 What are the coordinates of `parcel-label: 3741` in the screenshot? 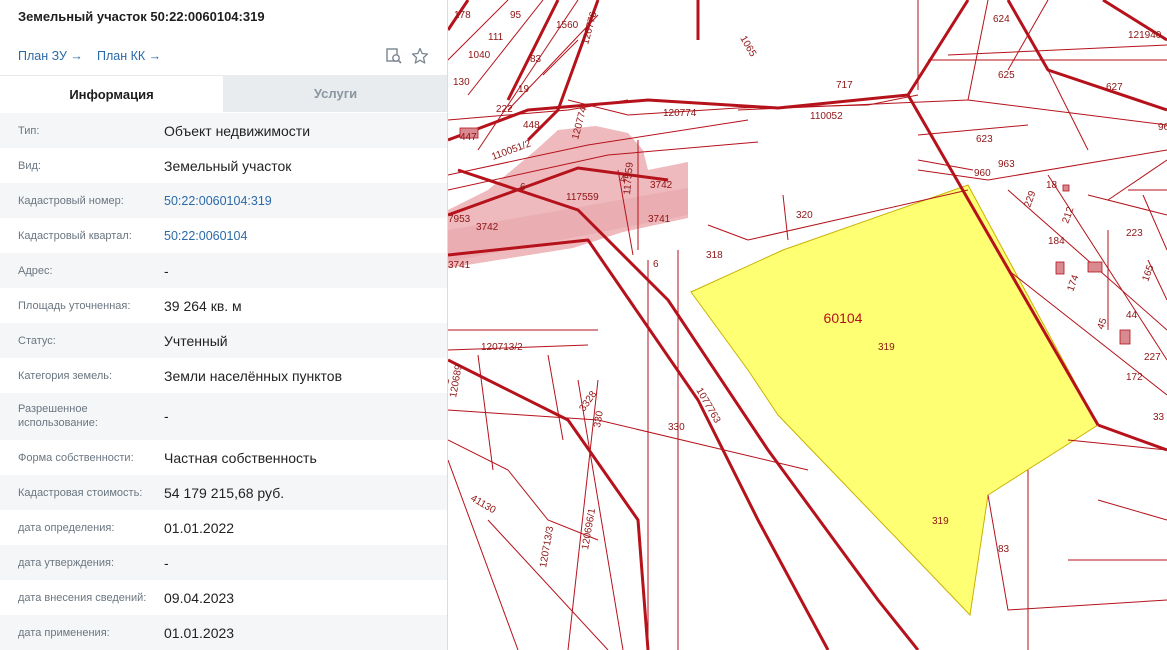 It's located at (459, 265).